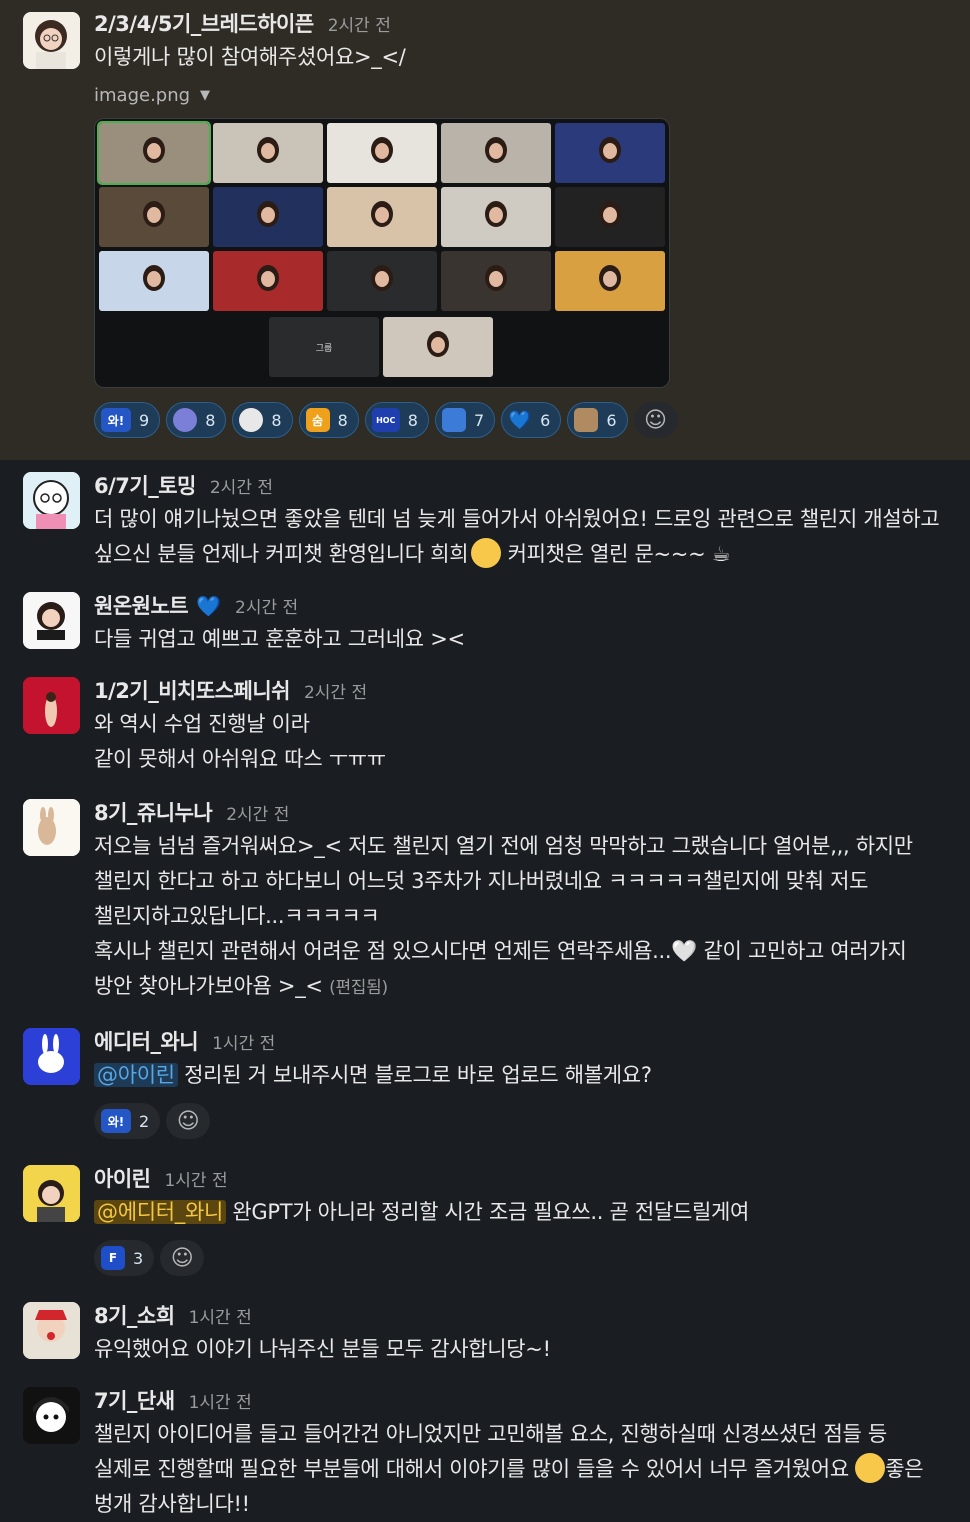 The image size is (970, 1522). What do you see at coordinates (205, 95) in the screenshot?
I see `caret-down-icon: ▼` at bounding box center [205, 95].